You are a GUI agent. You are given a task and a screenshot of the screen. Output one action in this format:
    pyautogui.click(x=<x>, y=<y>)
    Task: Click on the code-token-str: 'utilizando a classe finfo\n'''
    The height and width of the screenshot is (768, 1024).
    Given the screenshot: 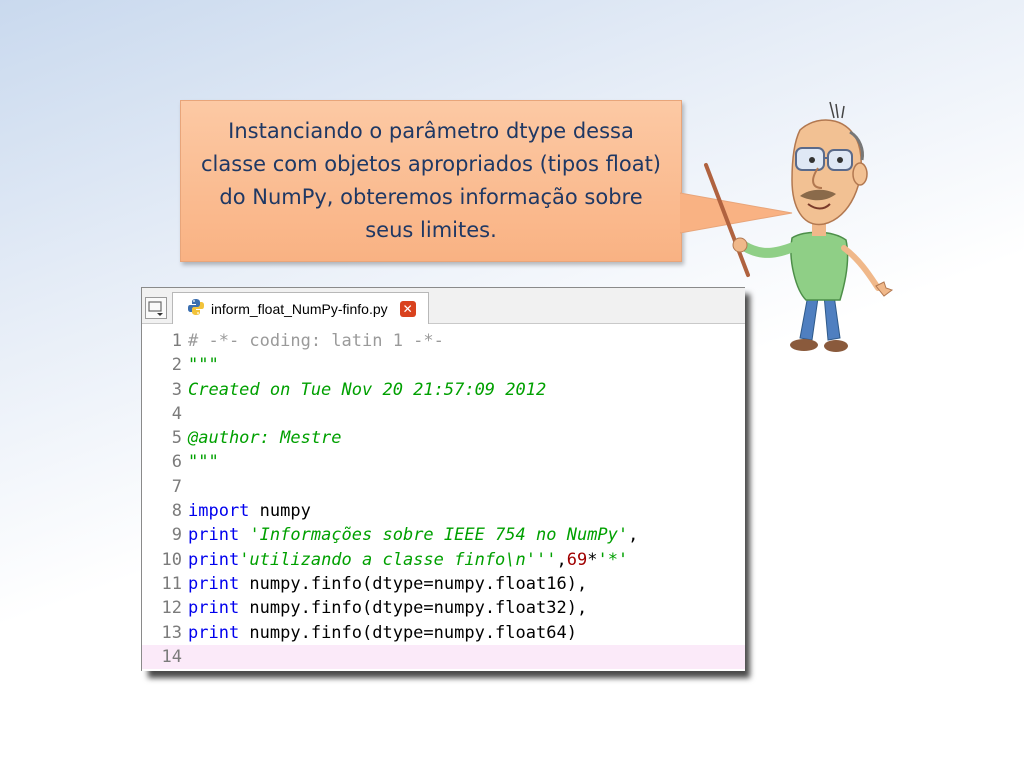 What is the action you would take?
    pyautogui.click(x=398, y=559)
    